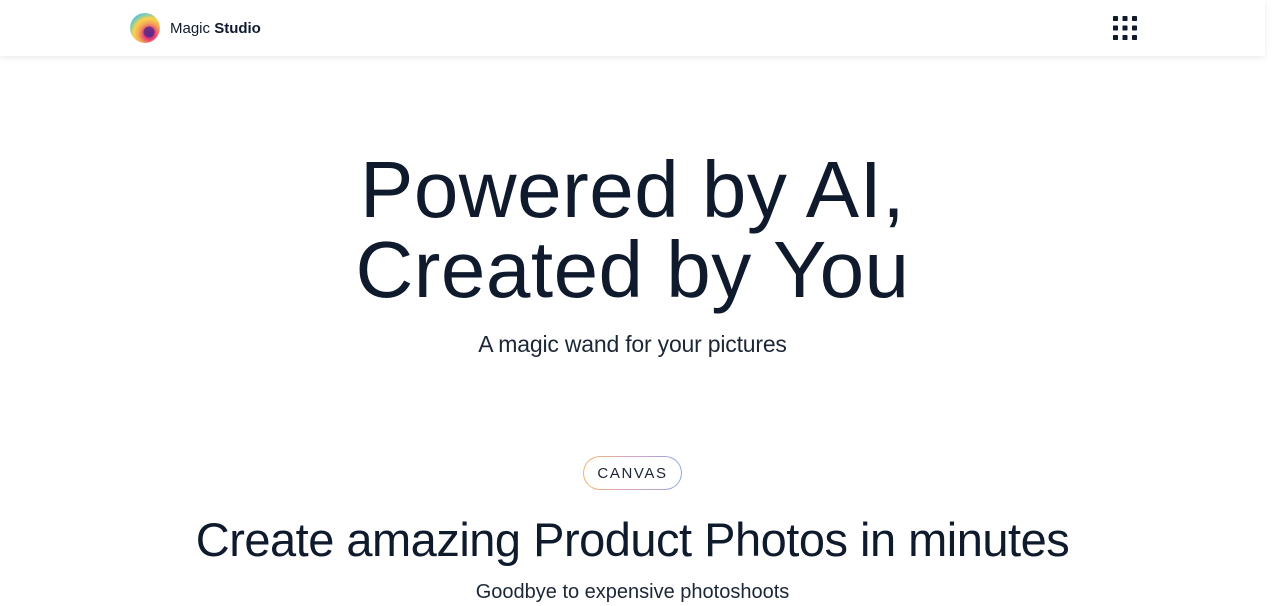 The height and width of the screenshot is (606, 1280). I want to click on canvas-badge-label: CANVAS, so click(632, 473).